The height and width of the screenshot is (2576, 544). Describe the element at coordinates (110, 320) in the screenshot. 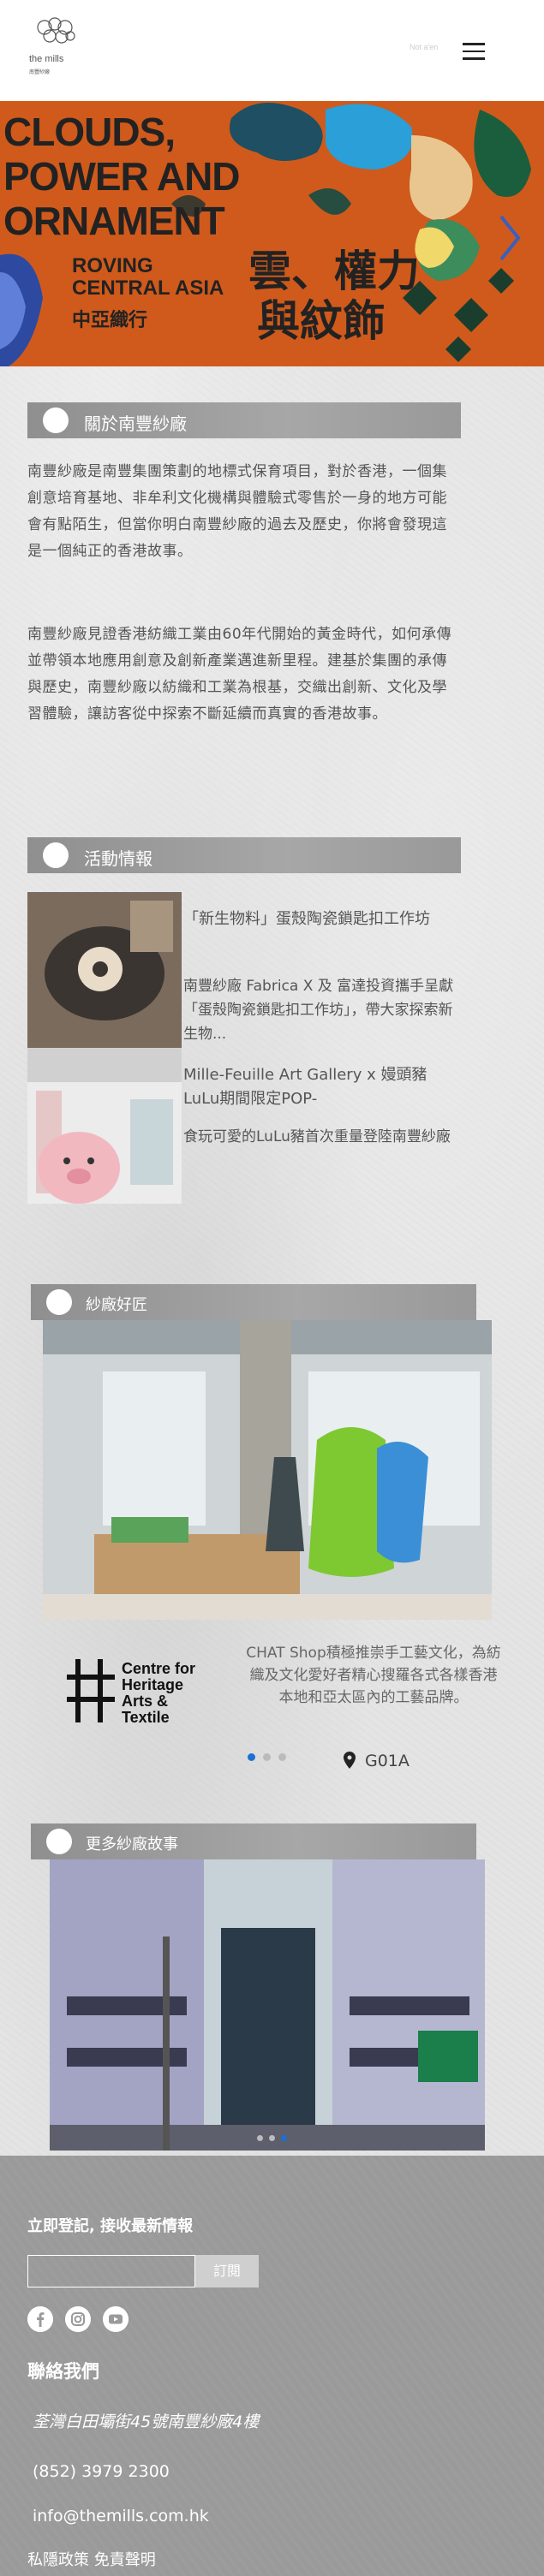

I see `hero-subtitle-cn: 中亞織行` at that location.